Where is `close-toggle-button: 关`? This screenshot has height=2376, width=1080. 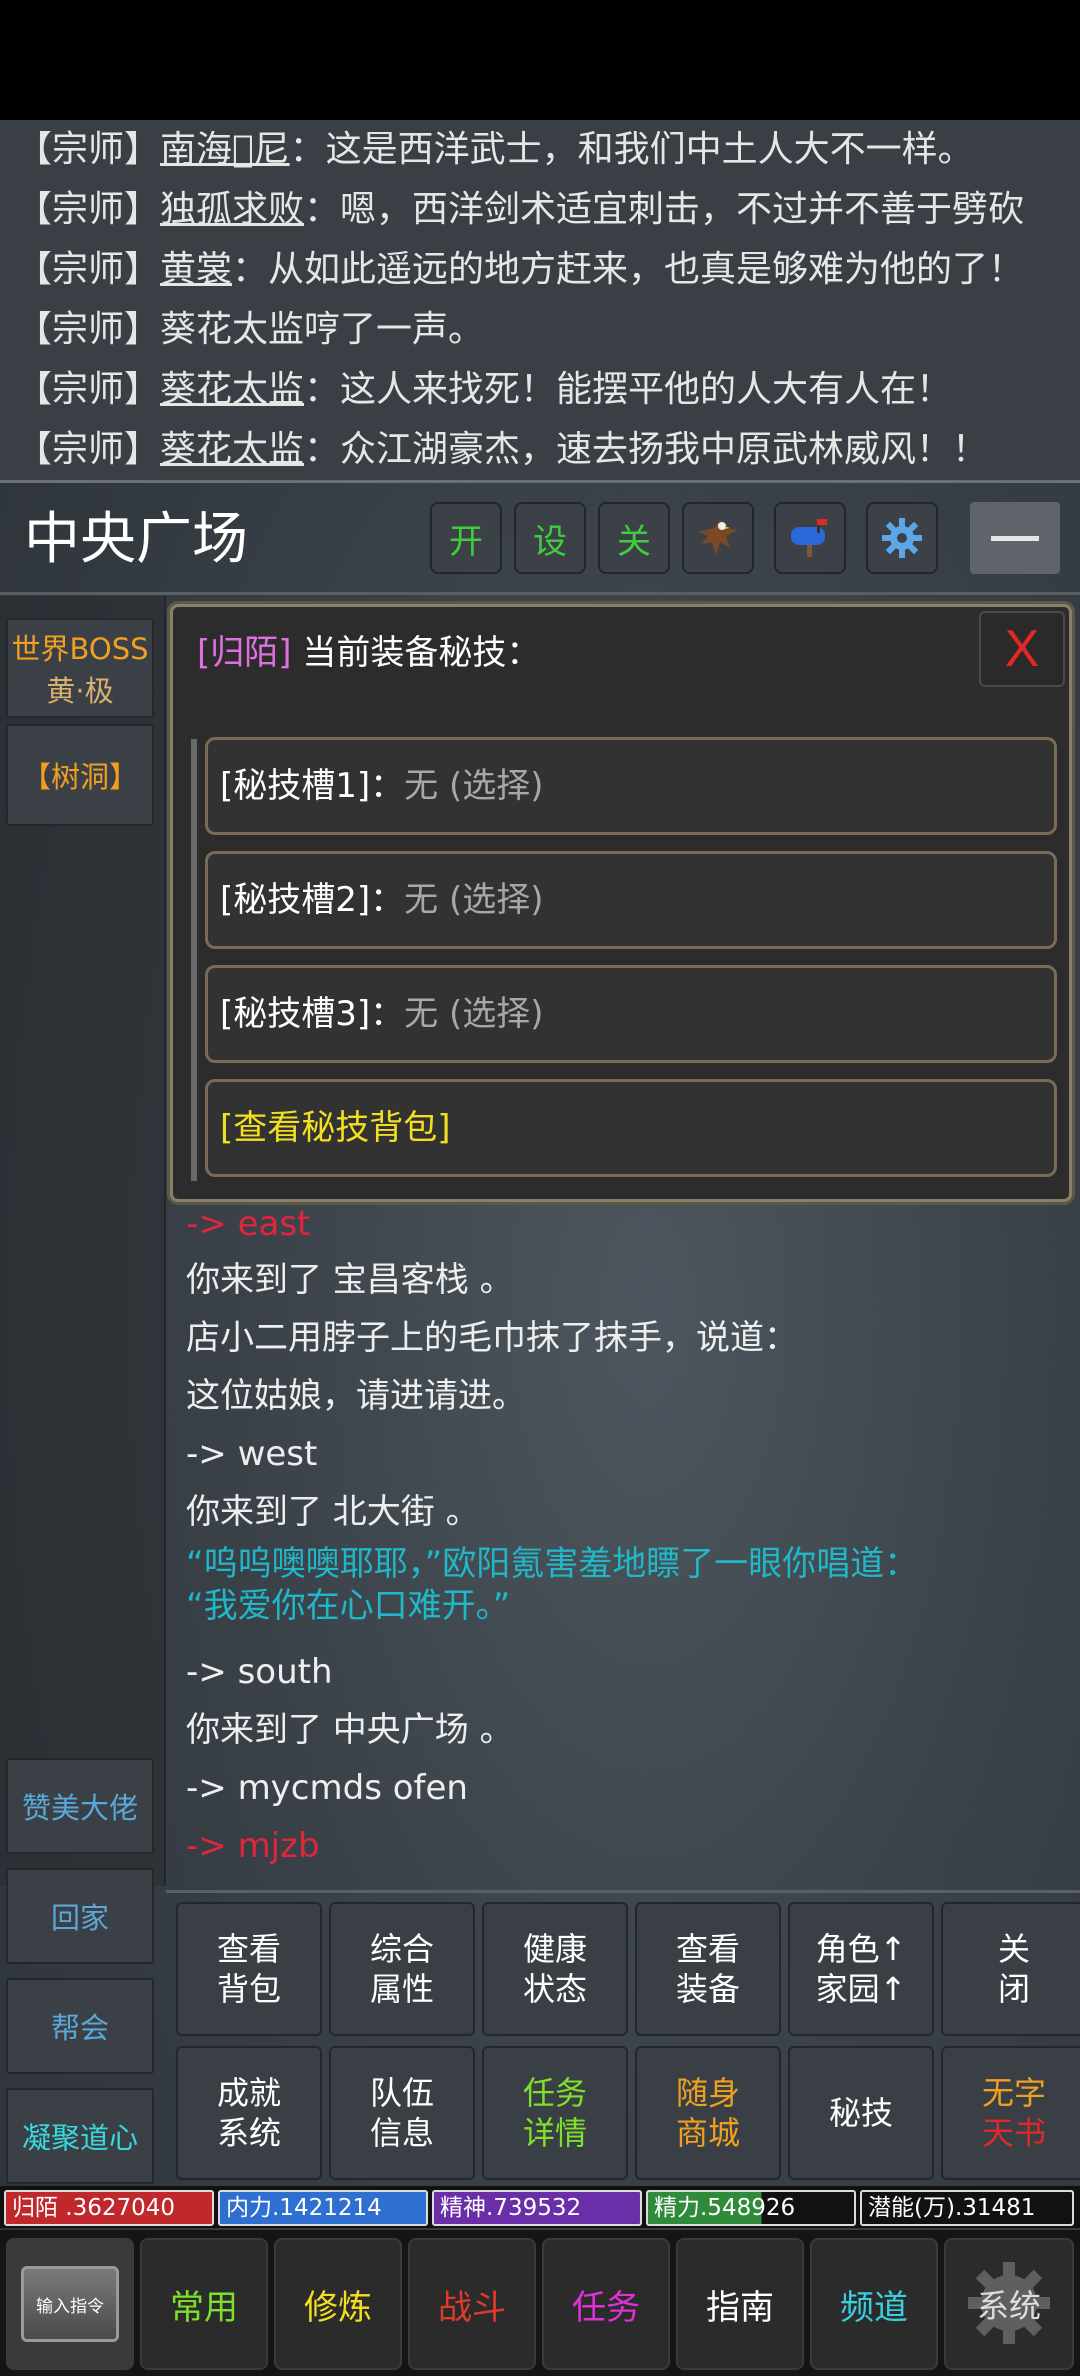 close-toggle-button: 关 is located at coordinates (634, 538).